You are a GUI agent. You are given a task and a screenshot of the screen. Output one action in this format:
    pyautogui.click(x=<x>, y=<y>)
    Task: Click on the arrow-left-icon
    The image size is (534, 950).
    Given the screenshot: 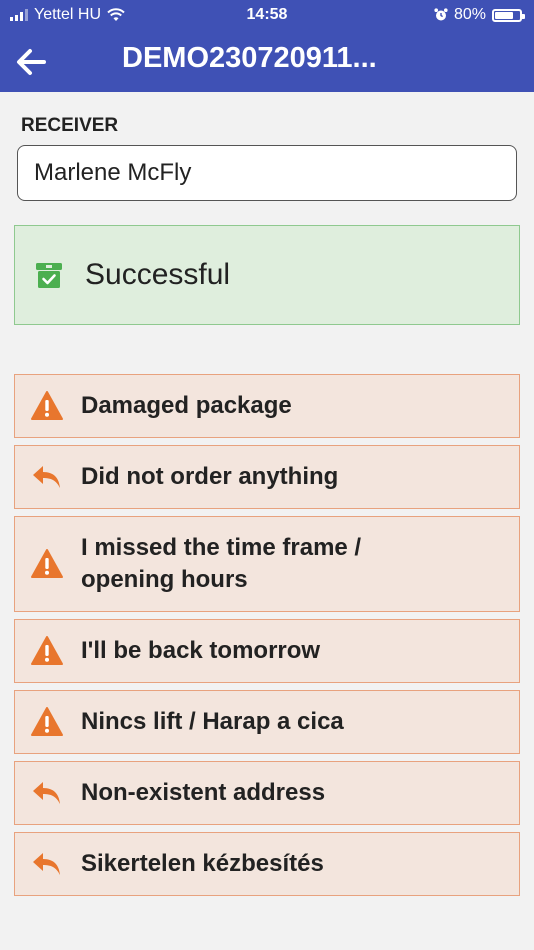 What is the action you would take?
    pyautogui.click(x=31, y=62)
    